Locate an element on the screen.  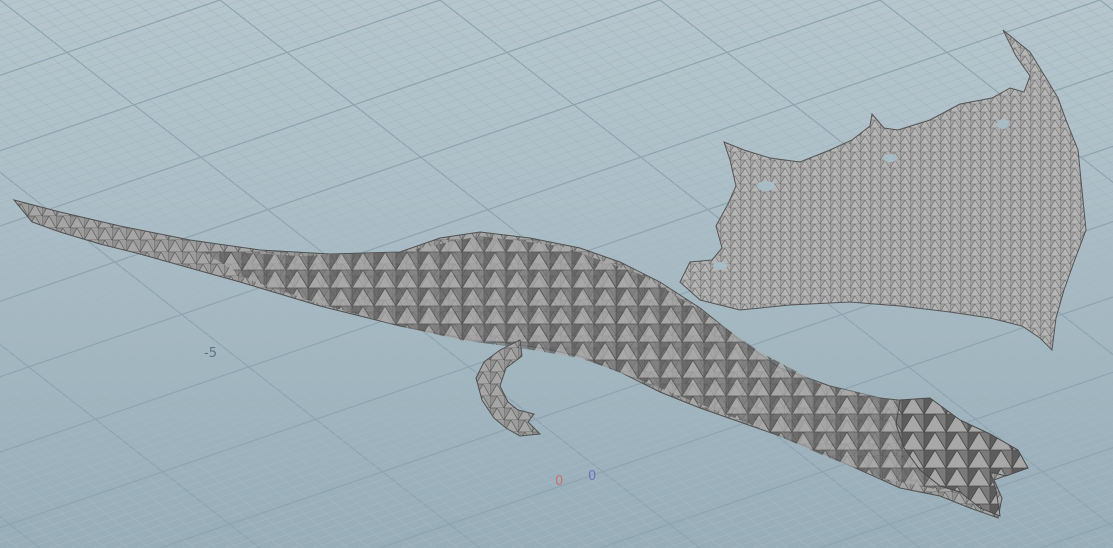
grid-label-origin-z: 0 is located at coordinates (592, 476).